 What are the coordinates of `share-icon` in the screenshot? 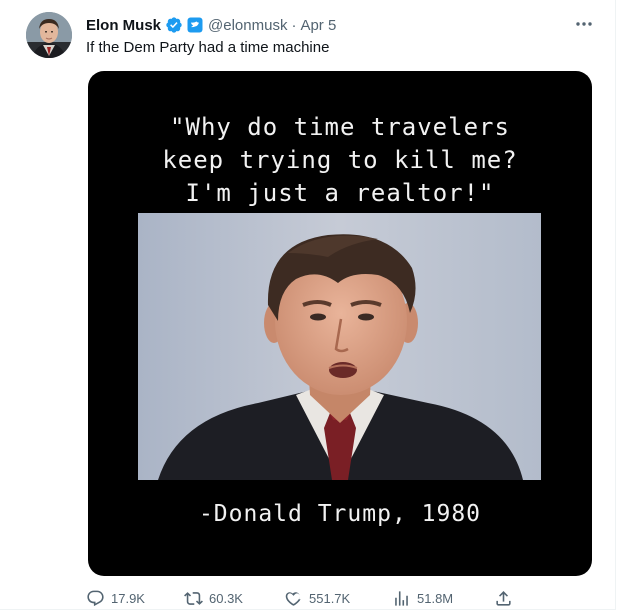 It's located at (503, 598).